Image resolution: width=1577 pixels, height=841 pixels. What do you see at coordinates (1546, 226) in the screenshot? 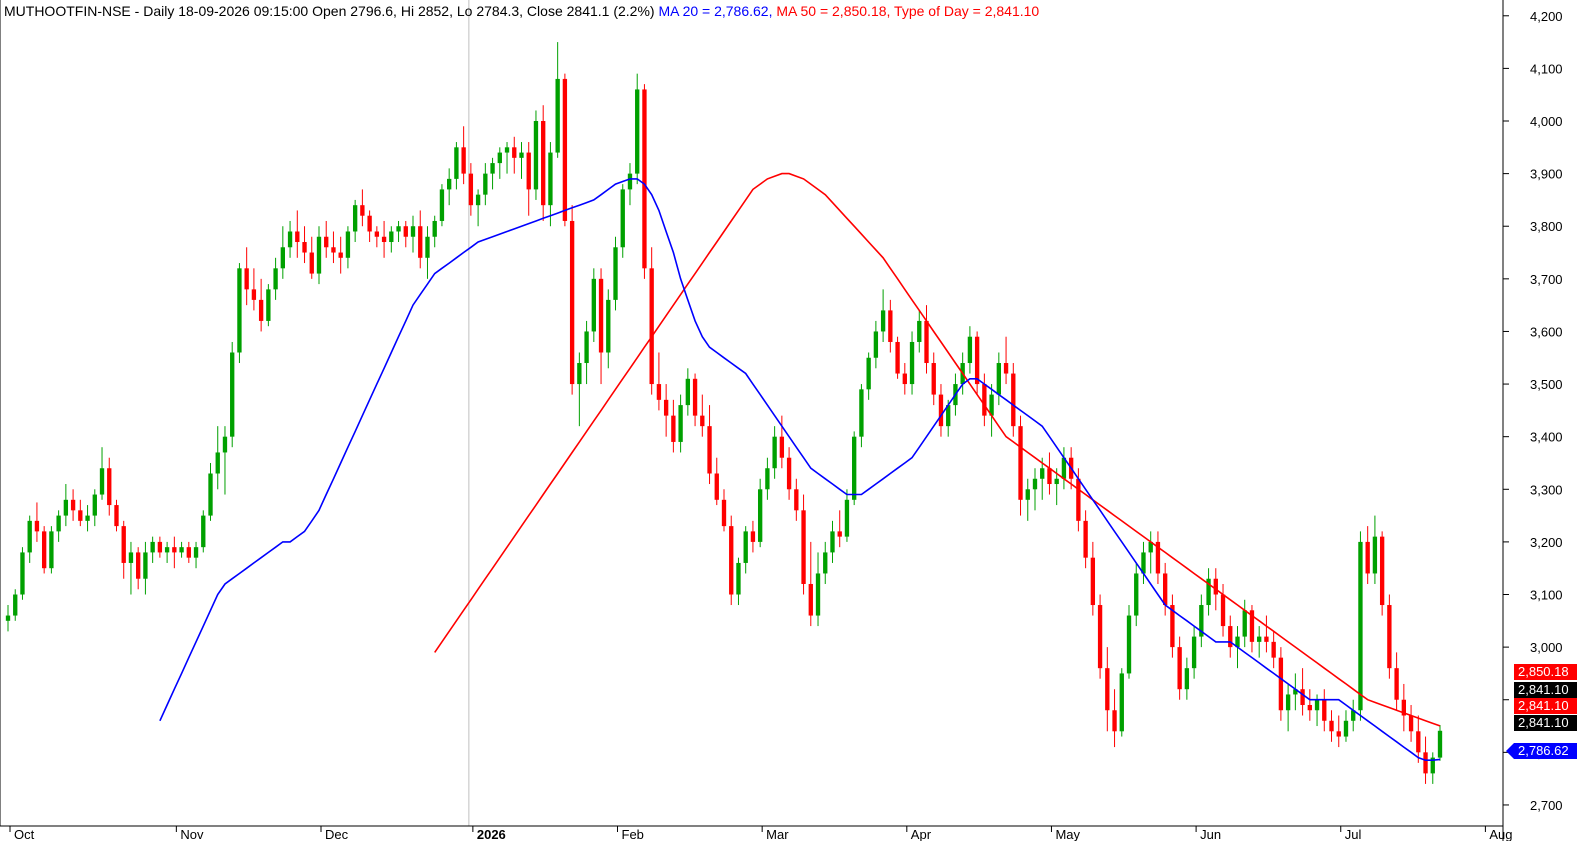
I see `price-tick-label: 3,800` at bounding box center [1546, 226].